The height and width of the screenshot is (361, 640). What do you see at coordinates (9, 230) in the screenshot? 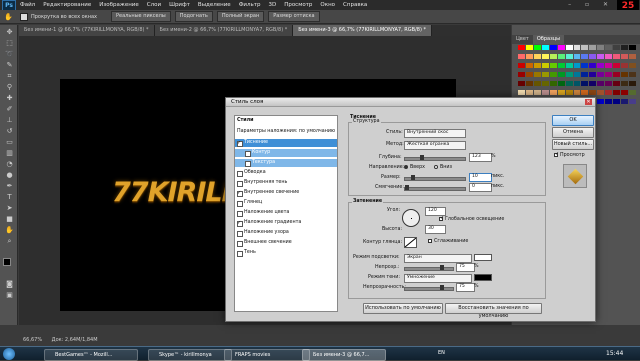
I see `hand-tool-icon: ✋` at bounding box center [9, 230].